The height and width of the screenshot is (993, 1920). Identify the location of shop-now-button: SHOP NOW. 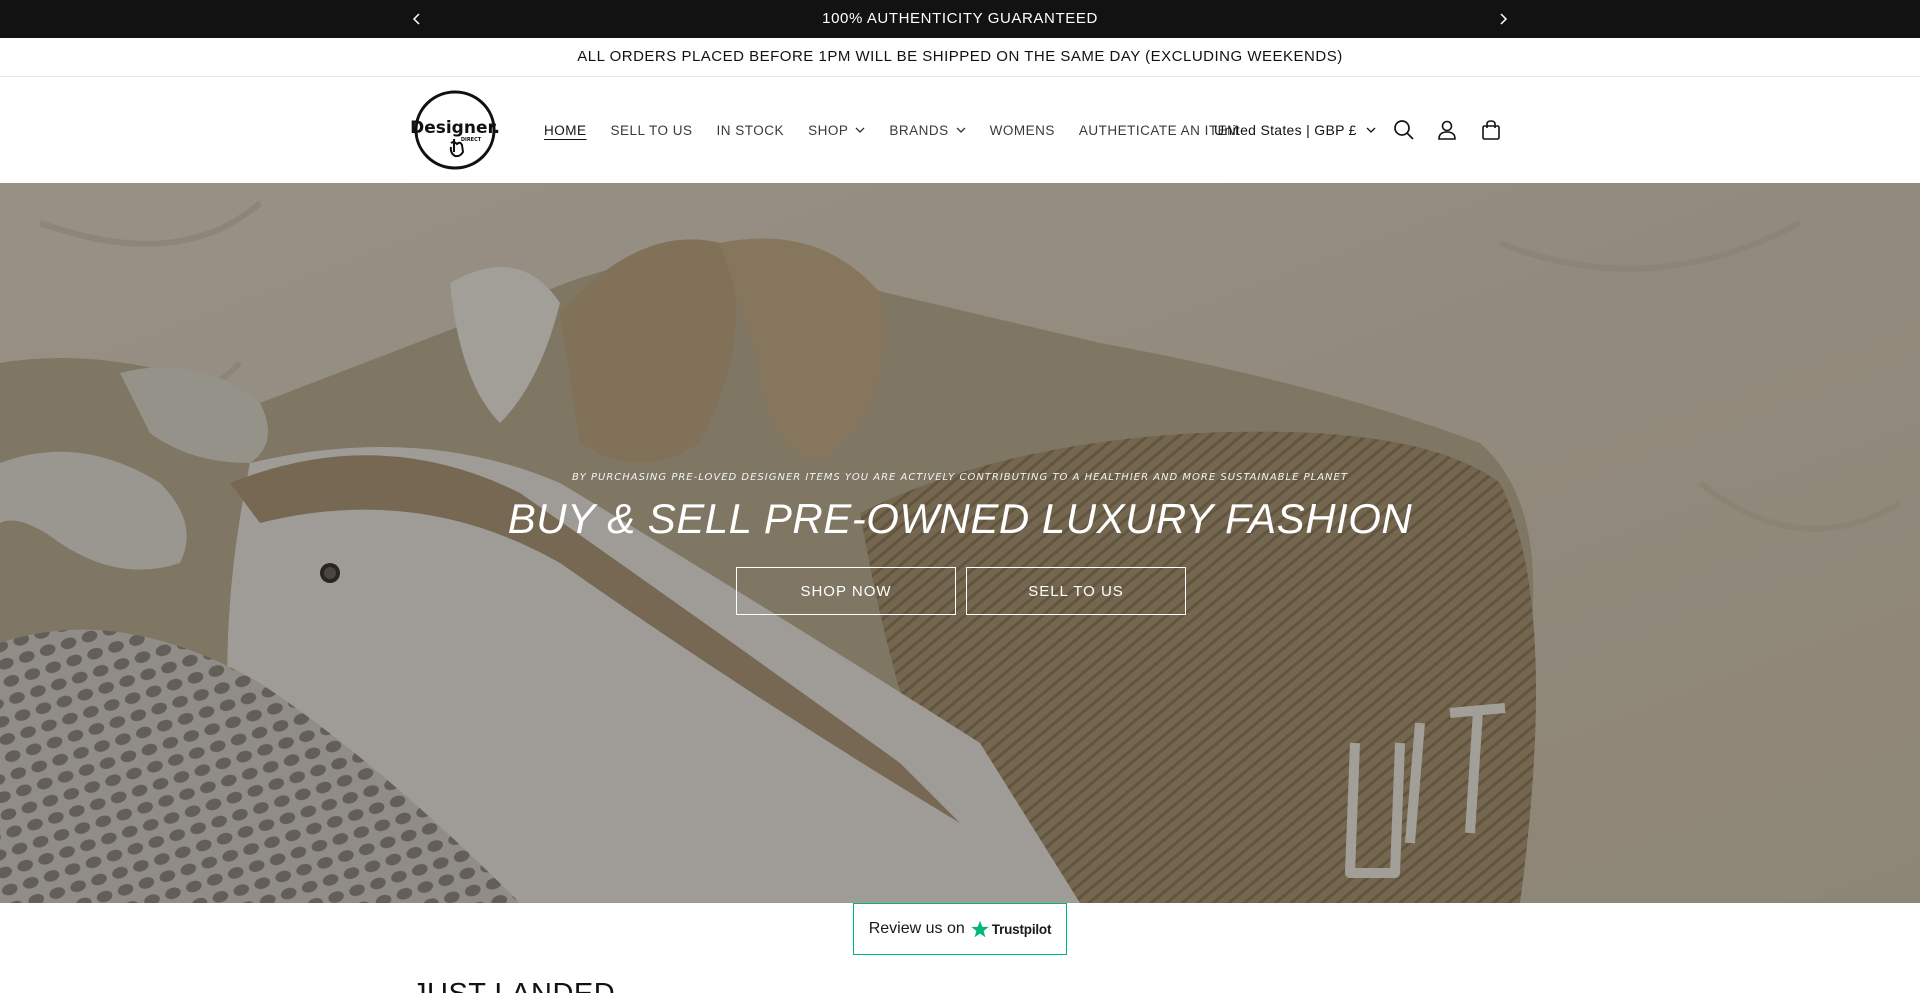
(846, 591).